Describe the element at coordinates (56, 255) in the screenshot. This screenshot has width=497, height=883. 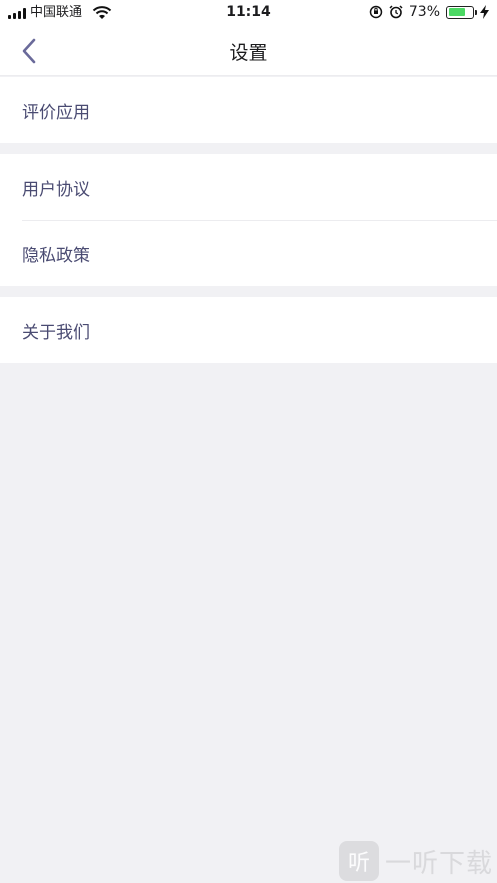
I see `settings-item-label: 隐私政策` at that location.